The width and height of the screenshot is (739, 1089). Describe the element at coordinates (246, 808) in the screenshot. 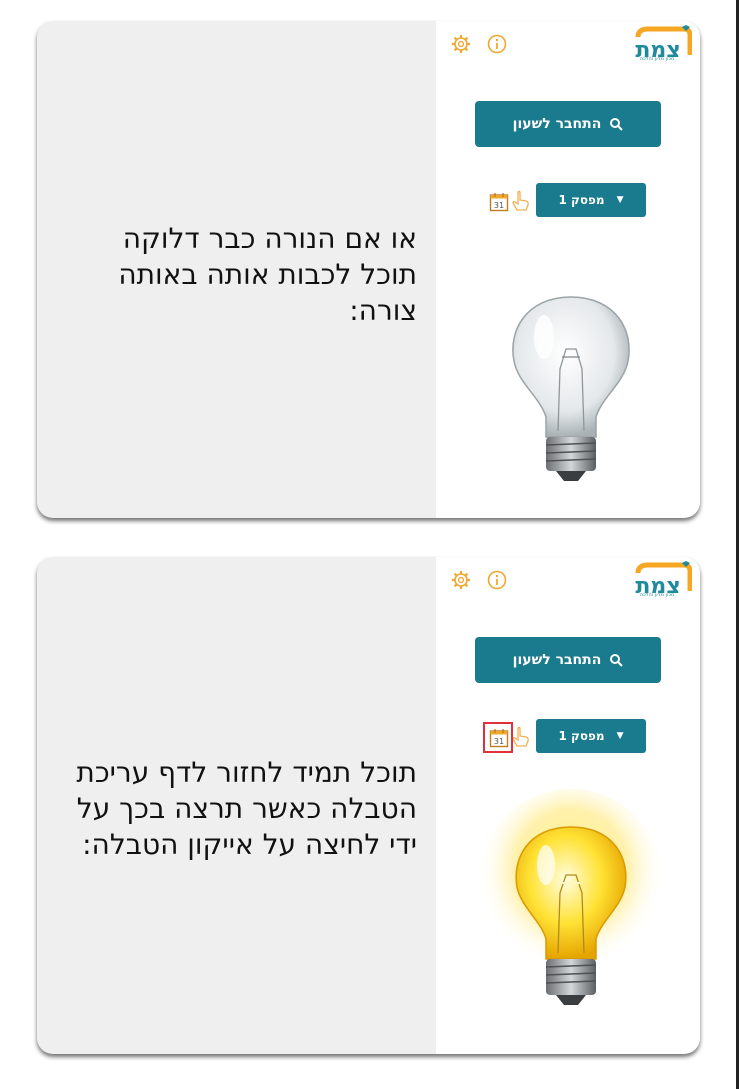

I see `caption-line: הטבלה כאשר תרצה בכך על` at that location.